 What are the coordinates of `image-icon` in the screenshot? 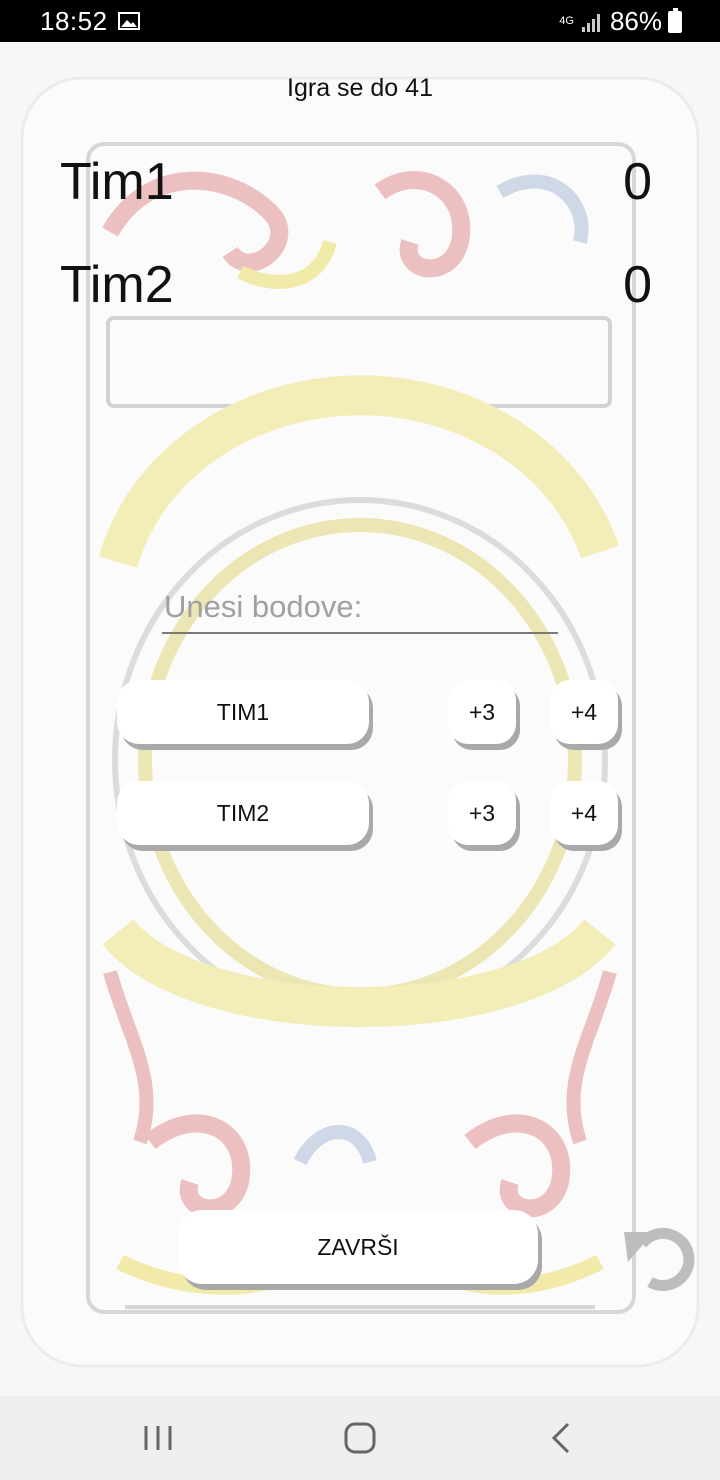 It's located at (129, 21).